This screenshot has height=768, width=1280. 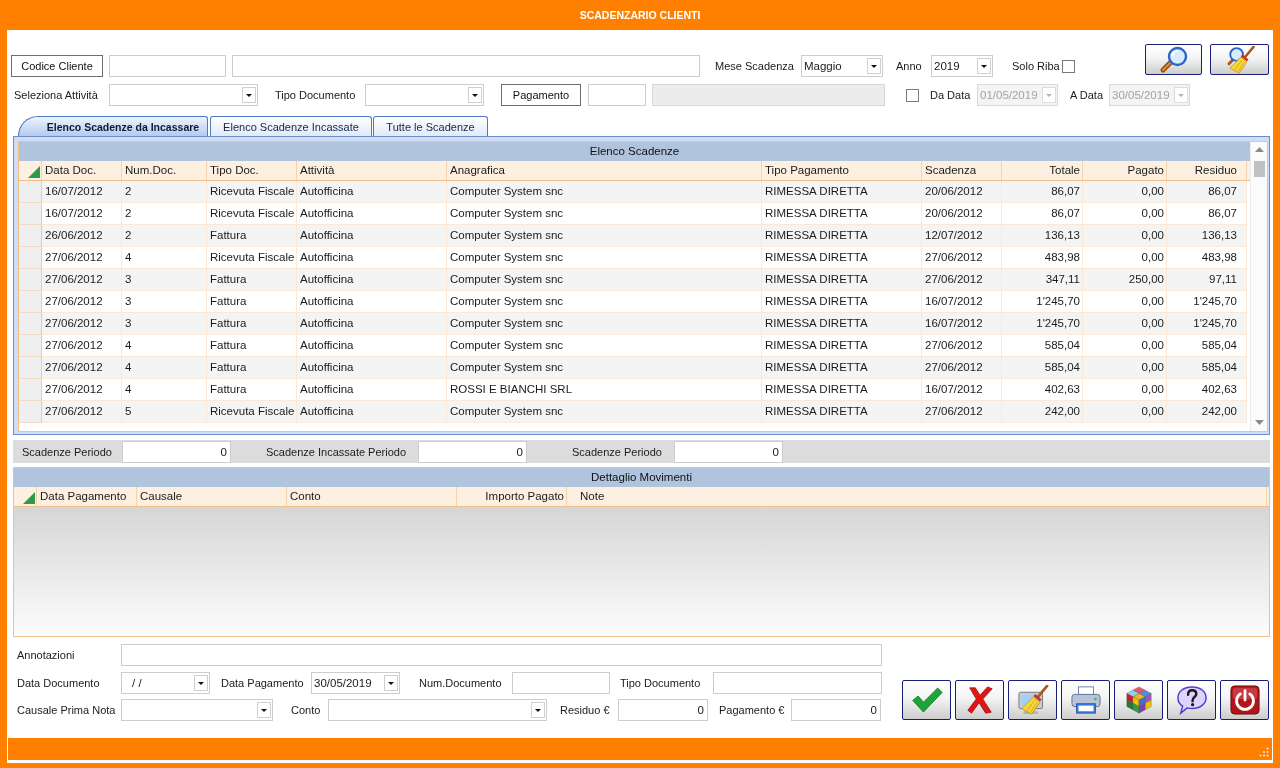 I want to click on power-icon, so click(x=1244, y=700).